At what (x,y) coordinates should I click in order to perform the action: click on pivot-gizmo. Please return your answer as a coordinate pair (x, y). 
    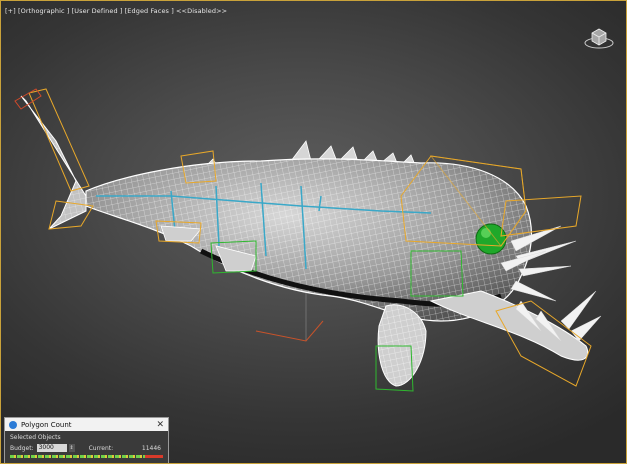
    Looking at the image, I should click on (289, 331).